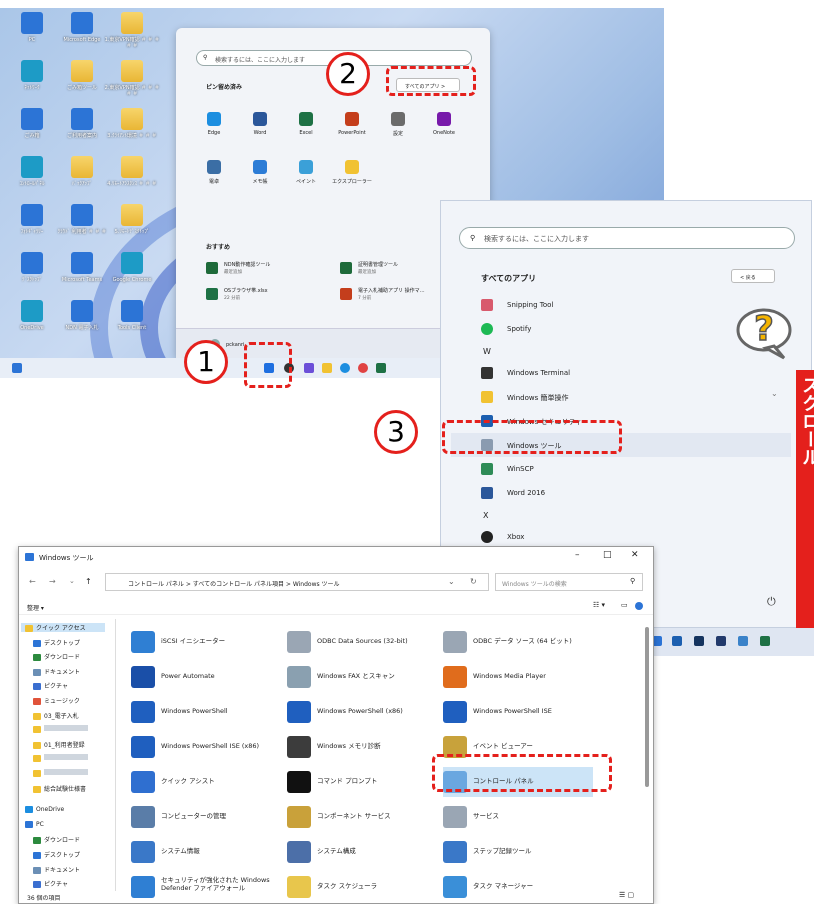 The image size is (814, 904). I want to click on pinned-app: Word, so click(260, 124).